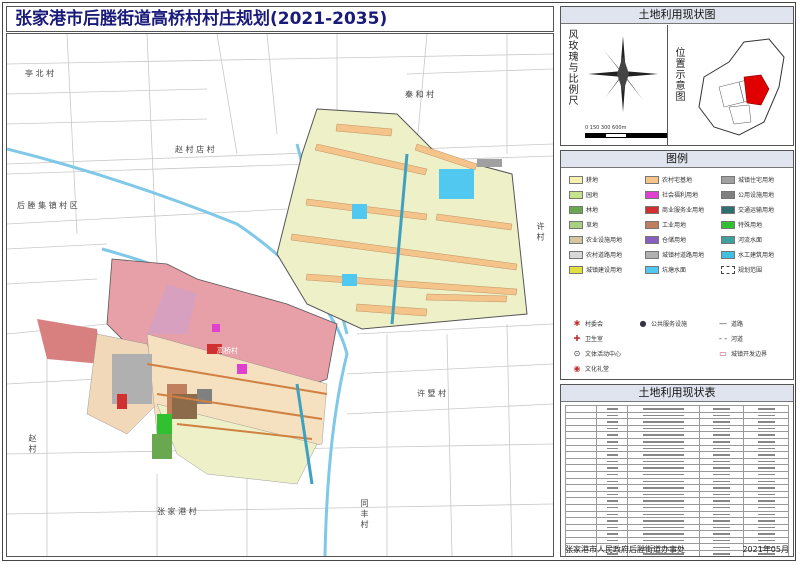  I want to click on legend-label: 坑塘水面, so click(674, 270).